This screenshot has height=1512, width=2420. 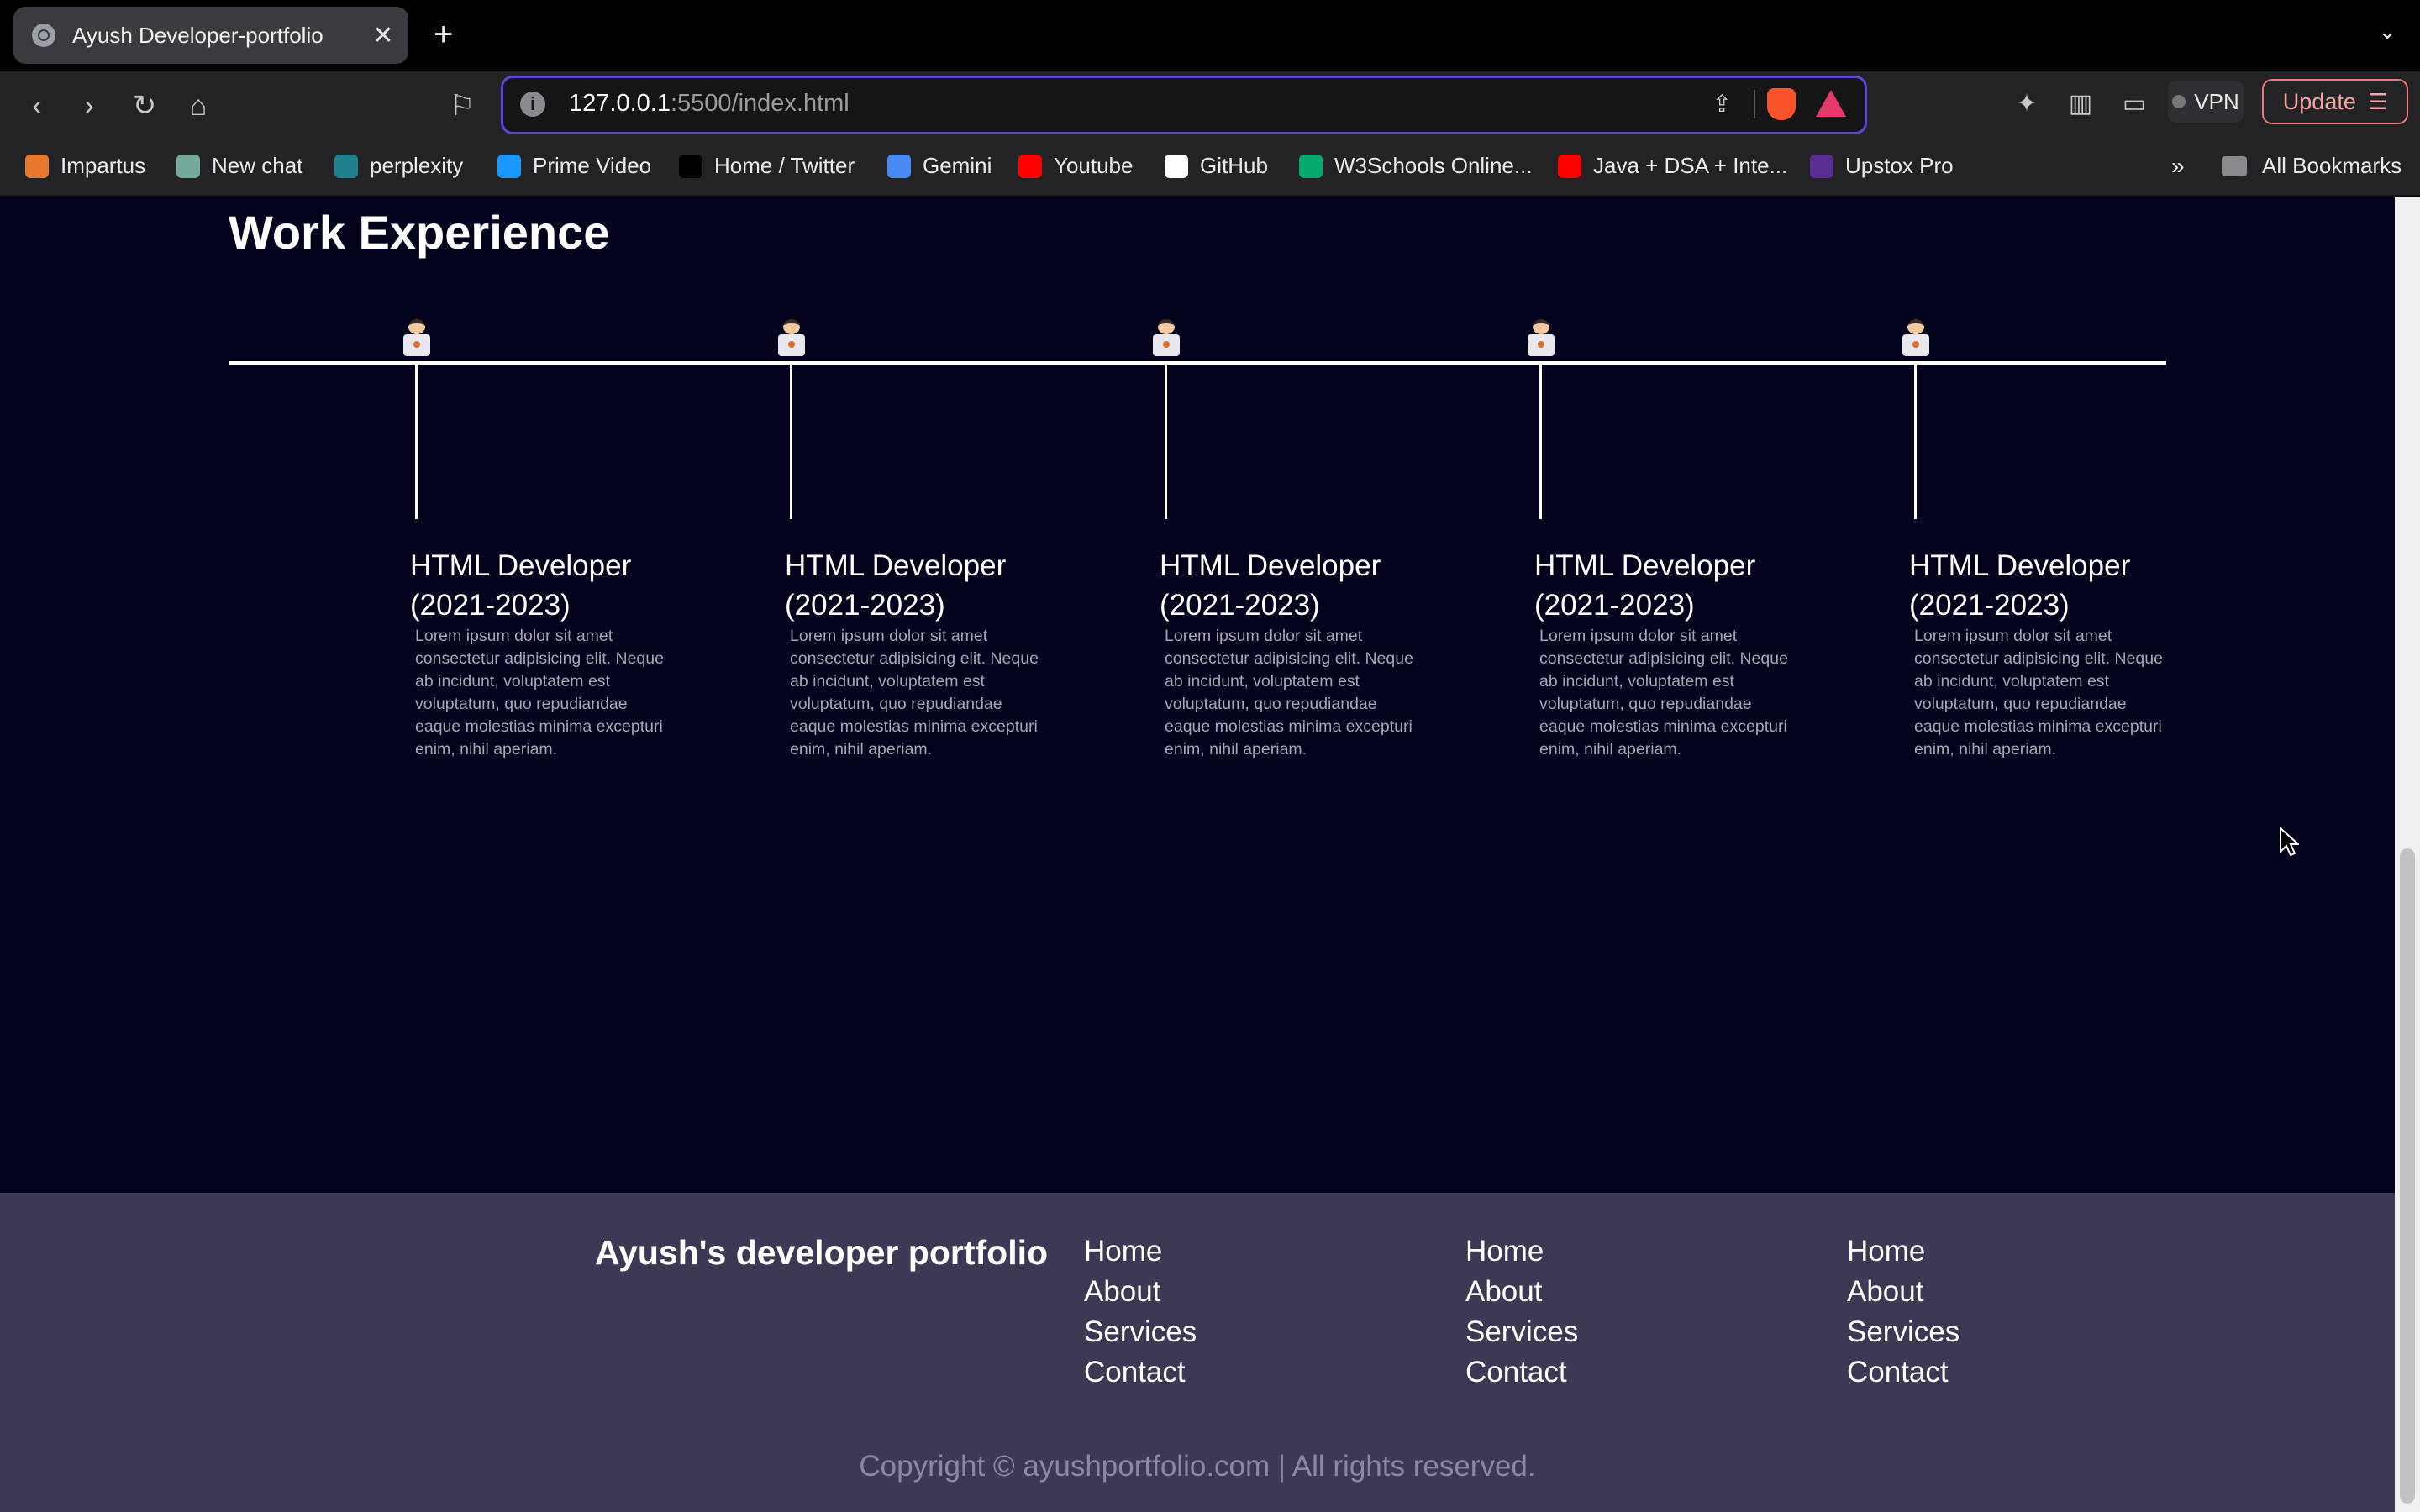 I want to click on extensions-icon: ✦, so click(x=2027, y=104).